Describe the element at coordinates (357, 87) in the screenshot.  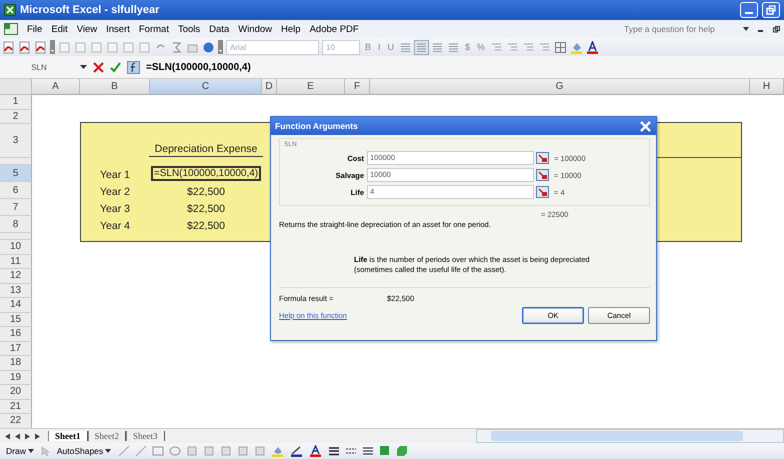
I see `column-header: F` at that location.